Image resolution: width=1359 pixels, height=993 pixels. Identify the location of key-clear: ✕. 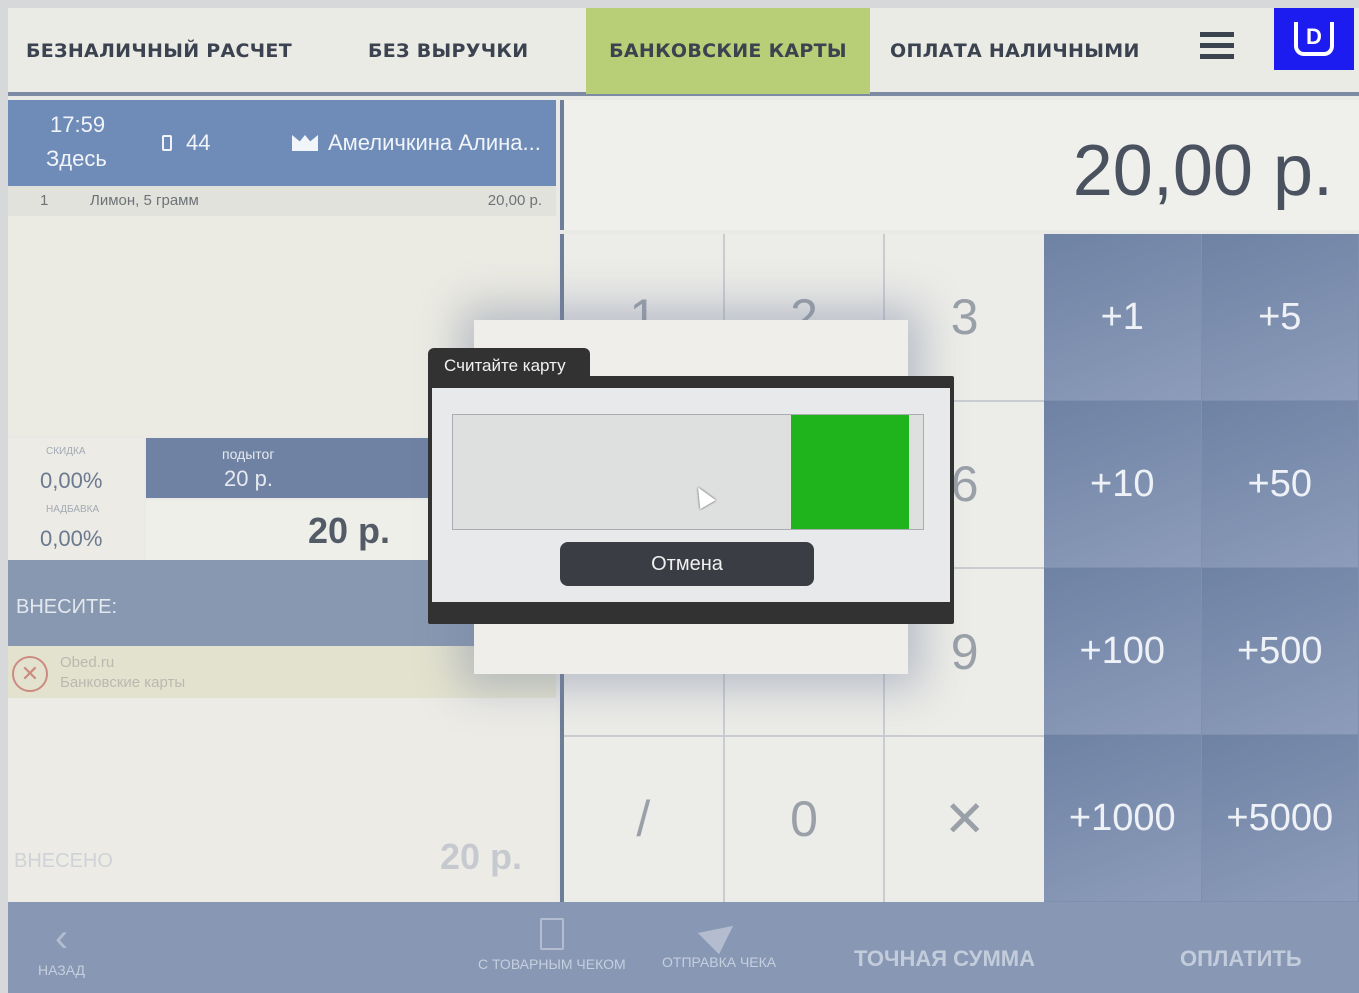
(964, 819).